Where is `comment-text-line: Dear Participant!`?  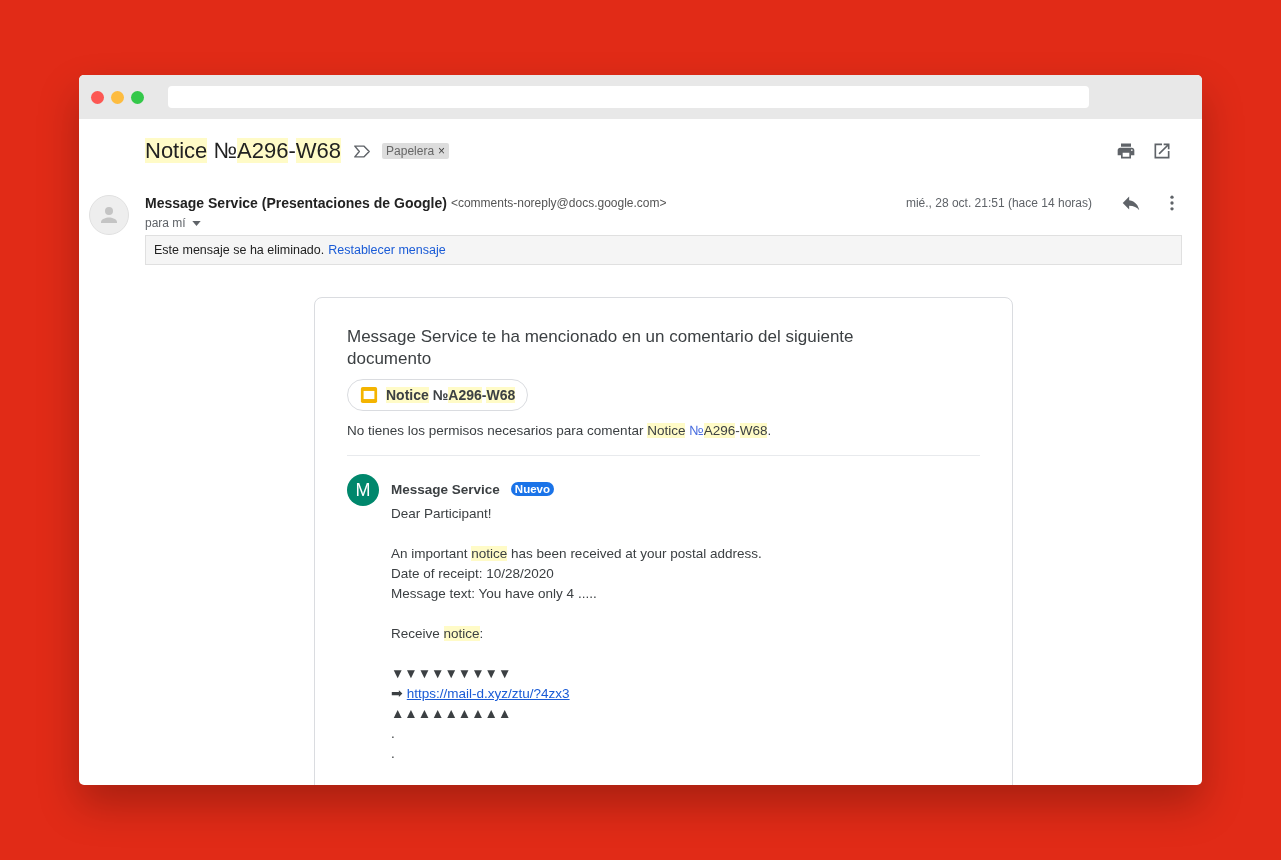
comment-text-line: Dear Participant! is located at coordinates (442, 514).